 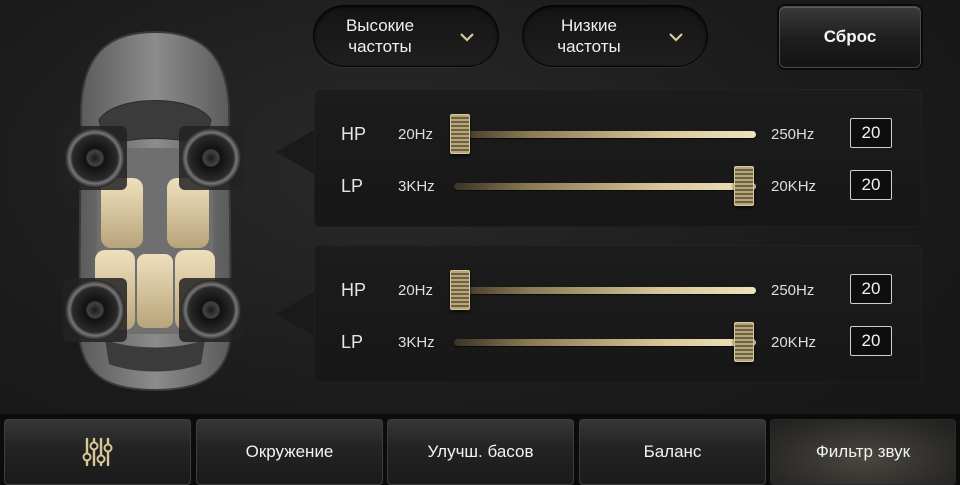 What do you see at coordinates (603, 290) in the screenshot?
I see `rear-hp-slider-track` at bounding box center [603, 290].